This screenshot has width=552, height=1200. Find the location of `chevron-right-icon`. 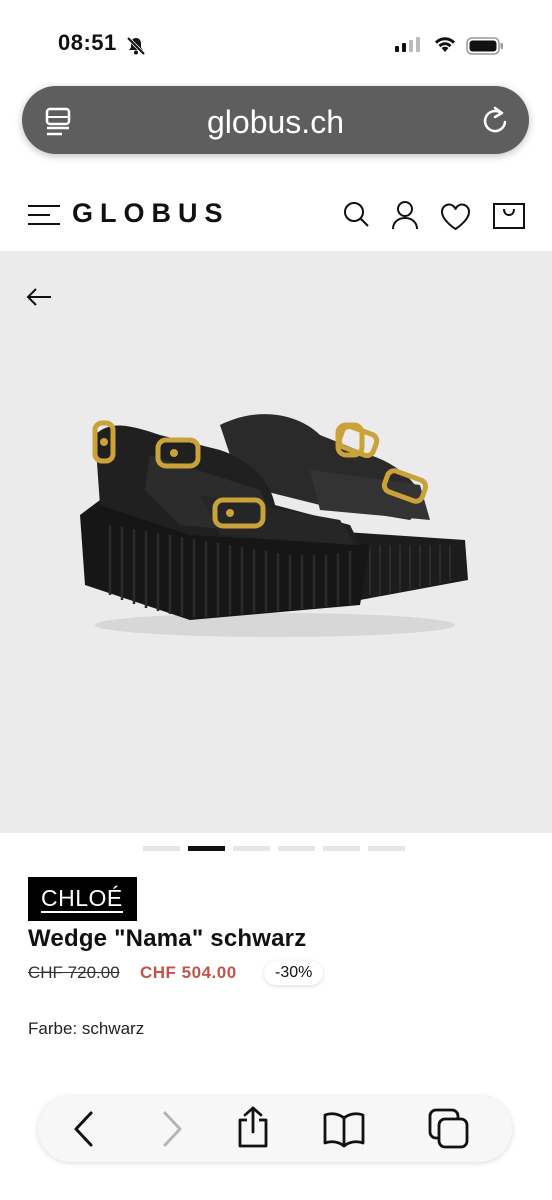

chevron-right-icon is located at coordinates (172, 1129).